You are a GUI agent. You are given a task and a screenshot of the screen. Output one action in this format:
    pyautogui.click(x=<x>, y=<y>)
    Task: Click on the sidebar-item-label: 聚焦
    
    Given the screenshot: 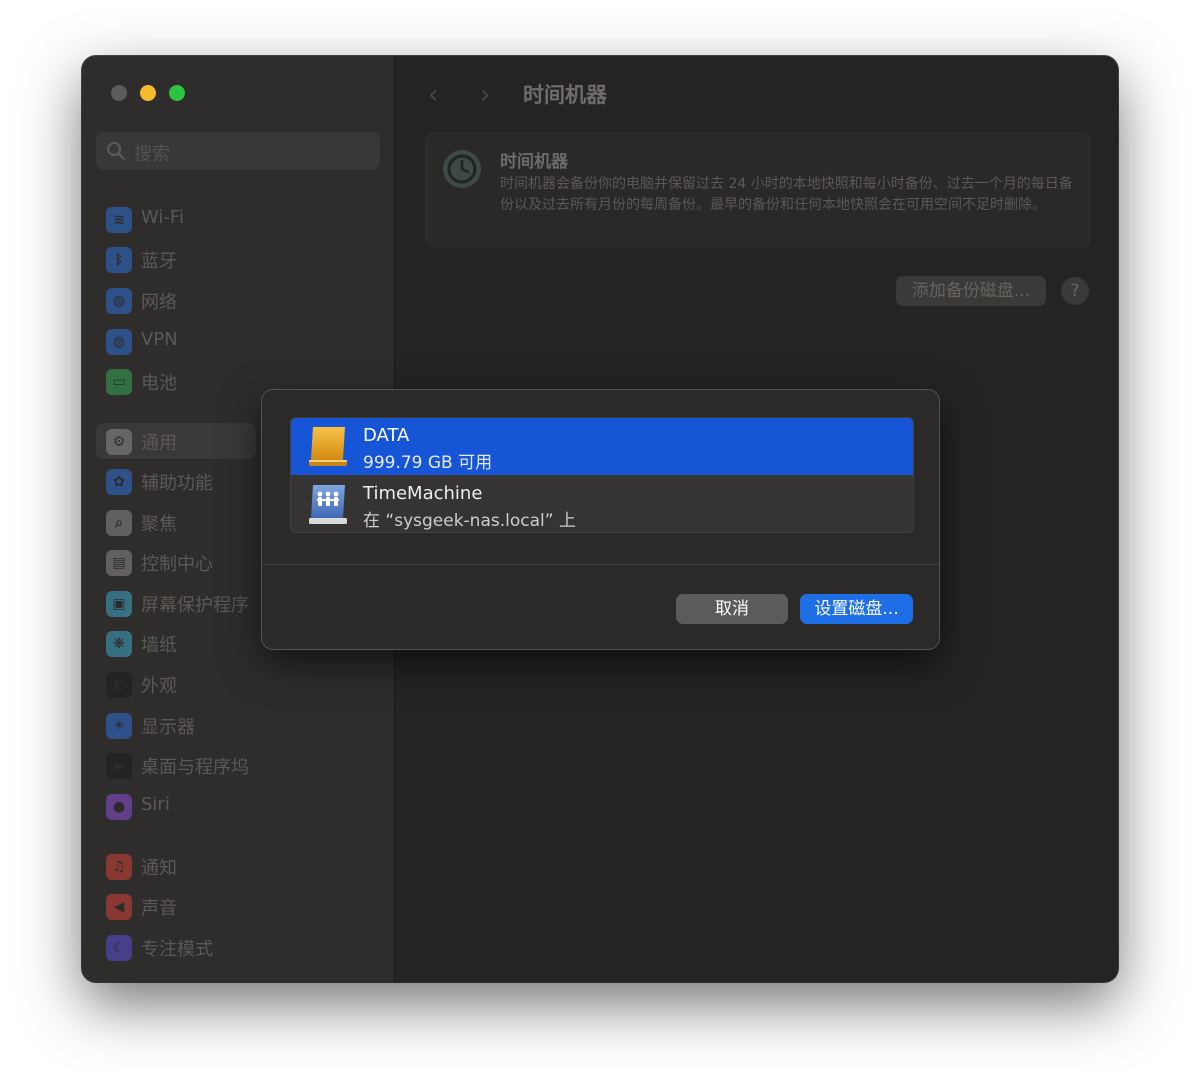 What is the action you would take?
    pyautogui.click(x=159, y=524)
    